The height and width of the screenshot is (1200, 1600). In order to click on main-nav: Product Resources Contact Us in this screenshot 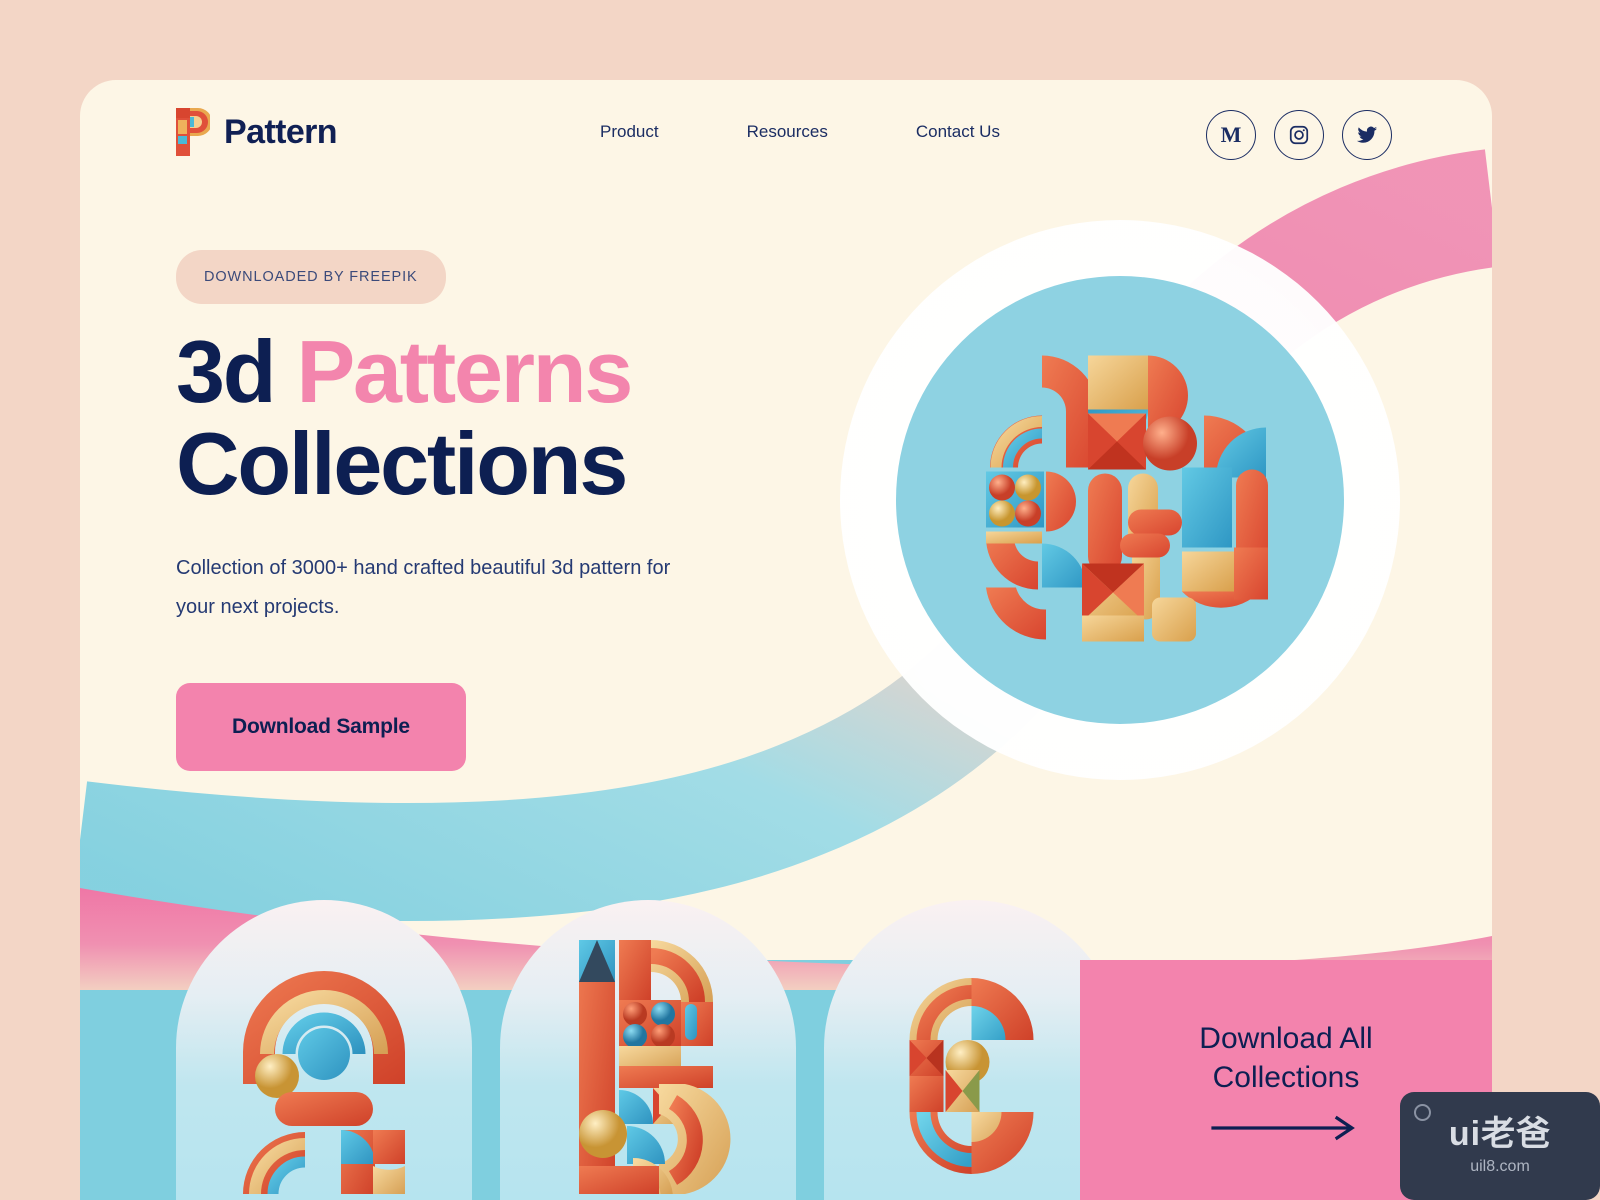, I will do `click(800, 132)`.